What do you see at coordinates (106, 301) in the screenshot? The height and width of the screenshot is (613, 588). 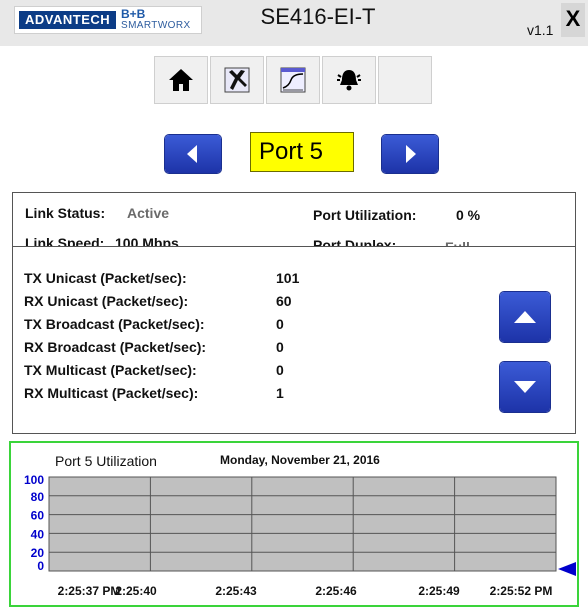 I see `rx-unicast-label: RX Unicast (Packet/sec):` at bounding box center [106, 301].